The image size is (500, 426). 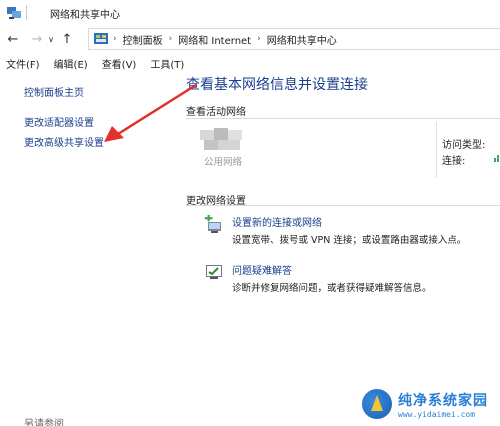 What do you see at coordinates (212, 224) in the screenshot?
I see `new-connection-icon` at bounding box center [212, 224].